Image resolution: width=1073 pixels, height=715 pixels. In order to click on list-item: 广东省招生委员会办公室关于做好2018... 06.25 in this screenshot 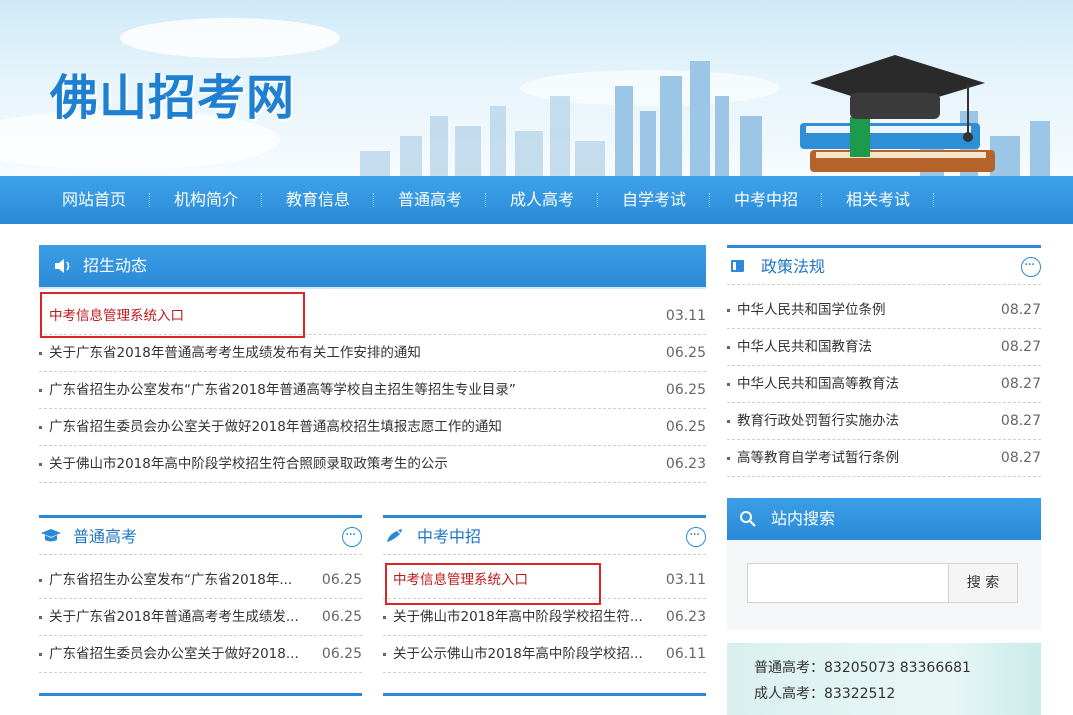, I will do `click(200, 654)`.